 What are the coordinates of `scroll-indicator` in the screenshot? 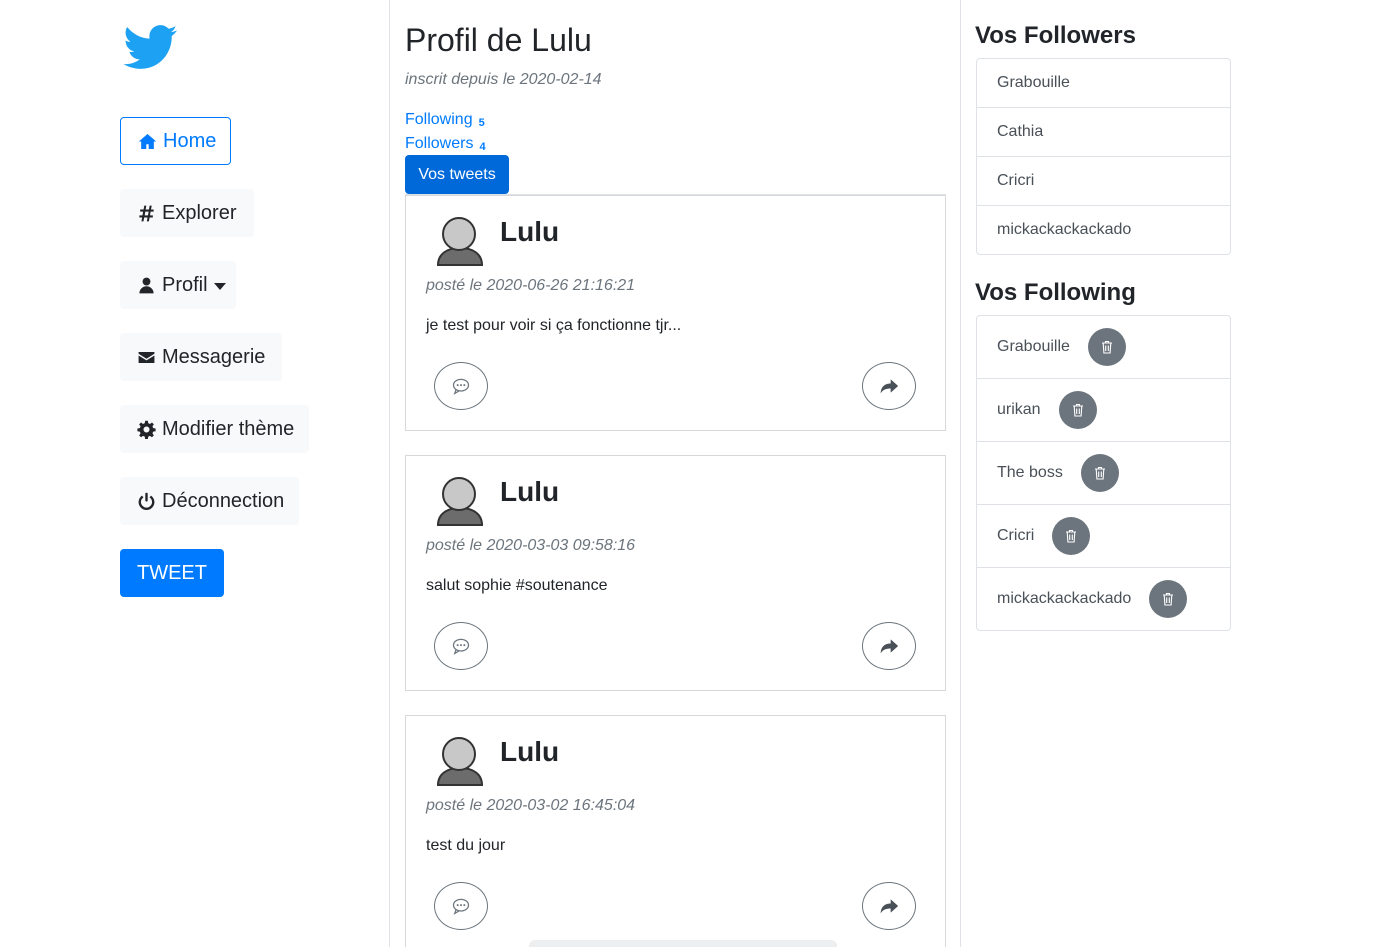 It's located at (683, 943).